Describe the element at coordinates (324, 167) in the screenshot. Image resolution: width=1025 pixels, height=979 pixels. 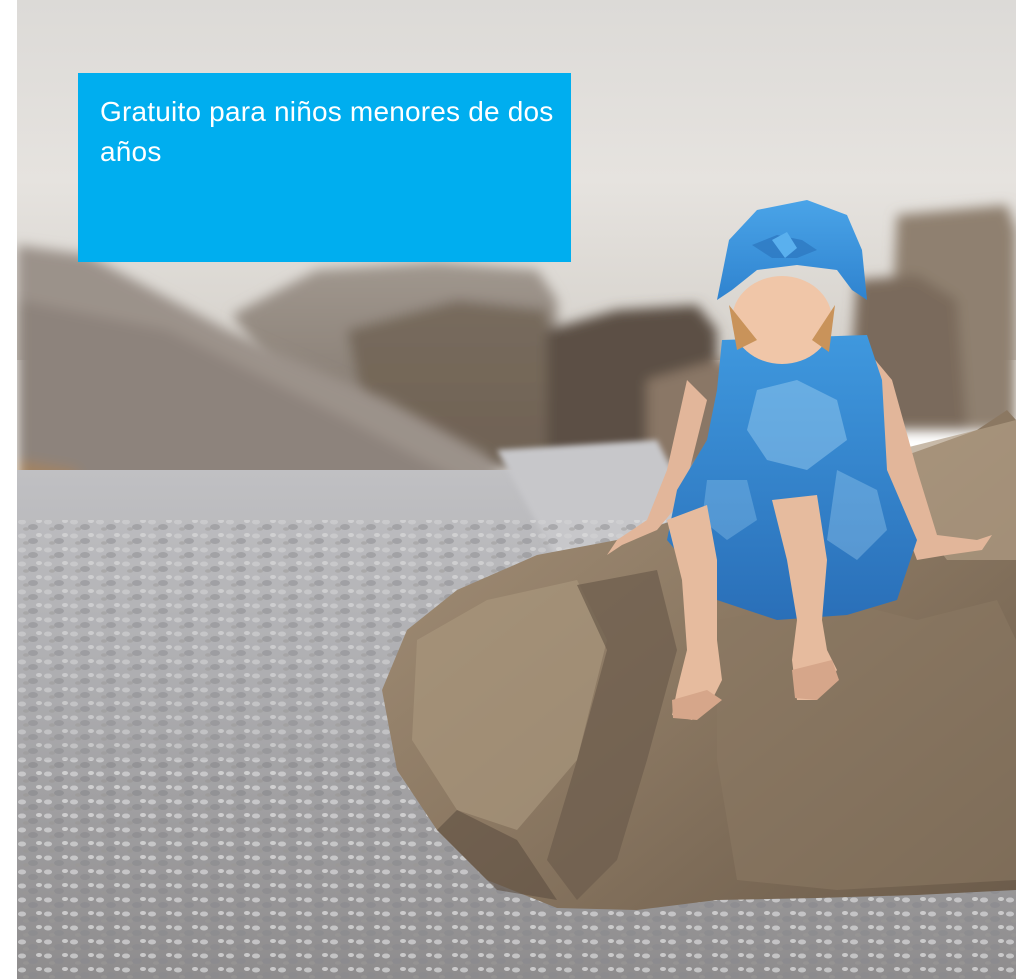
I see `caption-box: Gratuito para niños menores de dos años` at that location.